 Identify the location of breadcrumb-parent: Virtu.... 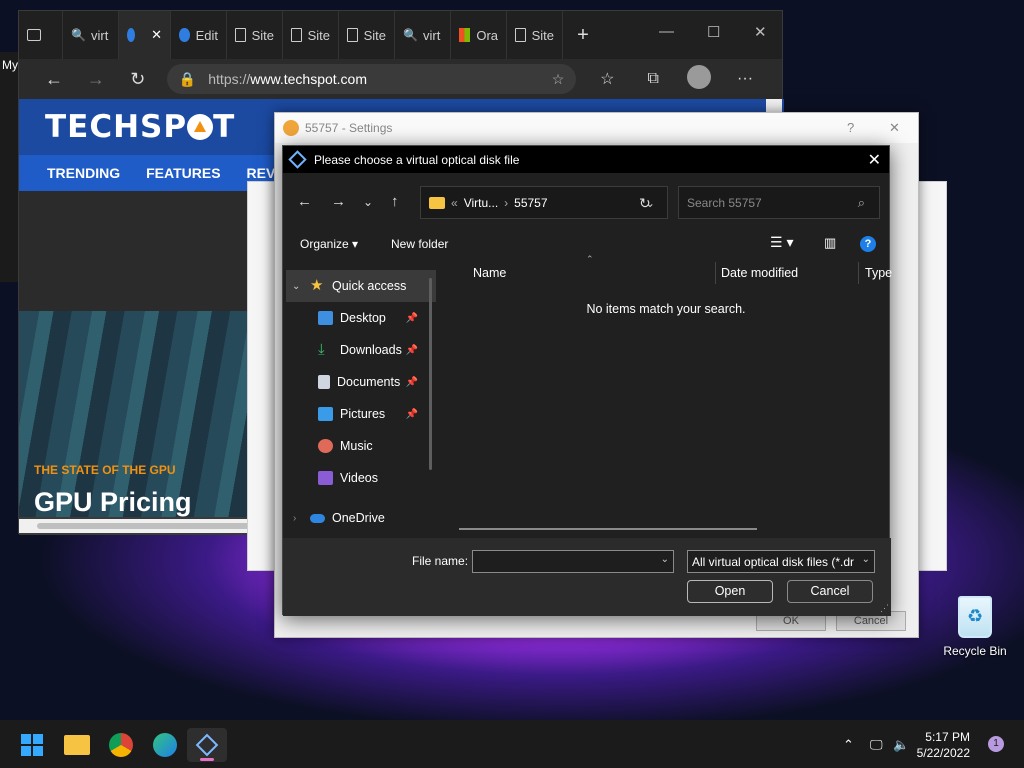
(481, 203).